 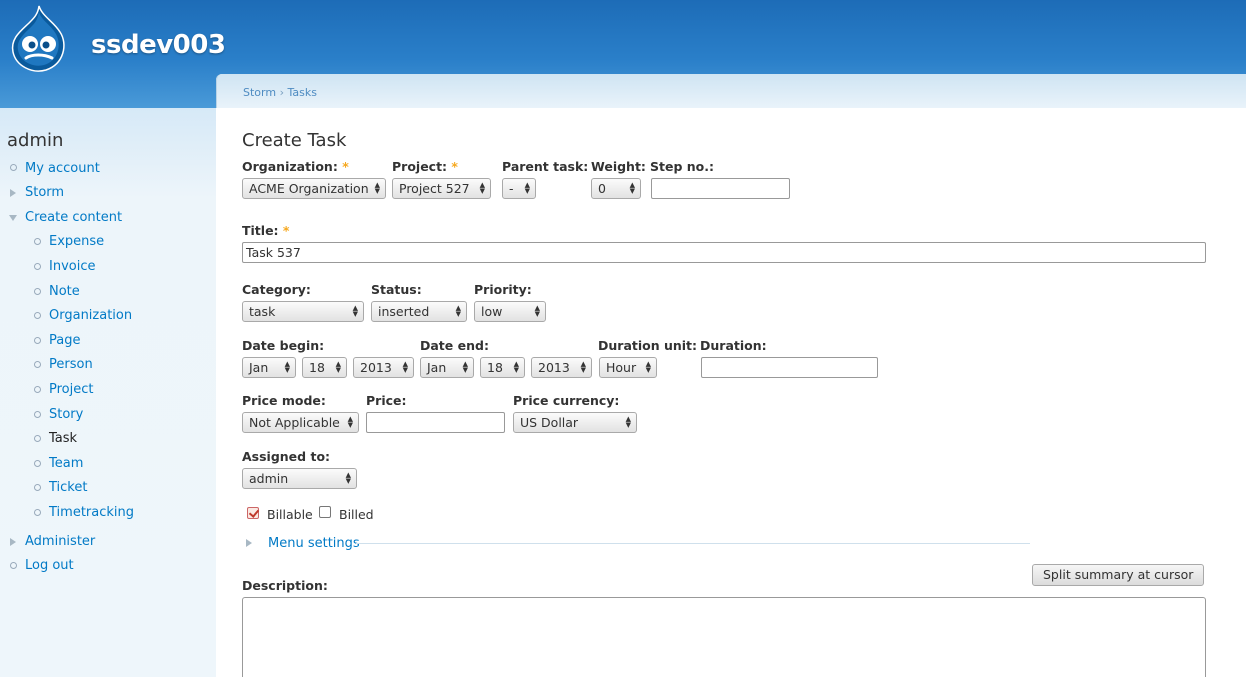 I want to click on date-end-year-select: 2013 ▲ ▼, so click(x=561, y=367).